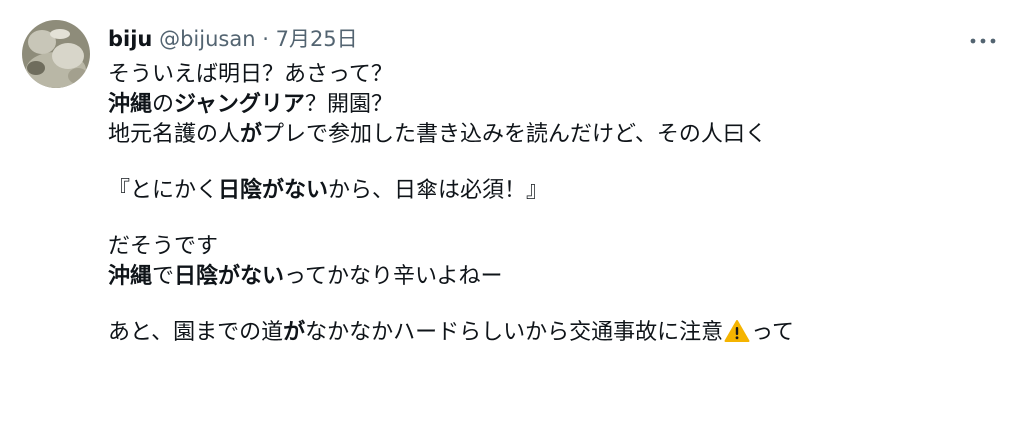  What do you see at coordinates (239, 104) in the screenshot?
I see `tweet-text-bold: ジャングリア` at bounding box center [239, 104].